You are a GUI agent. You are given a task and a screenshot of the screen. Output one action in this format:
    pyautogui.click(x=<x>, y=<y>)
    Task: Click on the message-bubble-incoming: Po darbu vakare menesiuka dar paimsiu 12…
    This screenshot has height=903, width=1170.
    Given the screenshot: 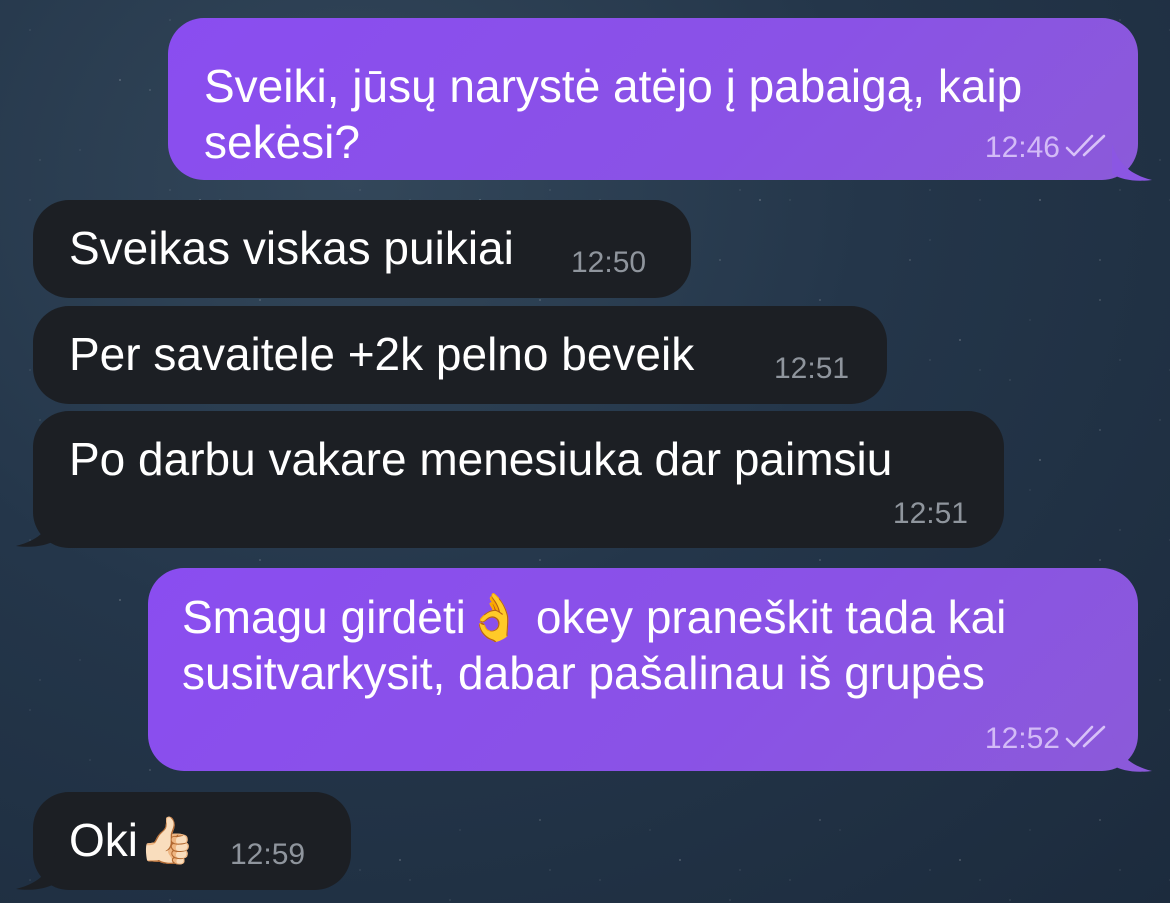 What is the action you would take?
    pyautogui.click(x=518, y=479)
    